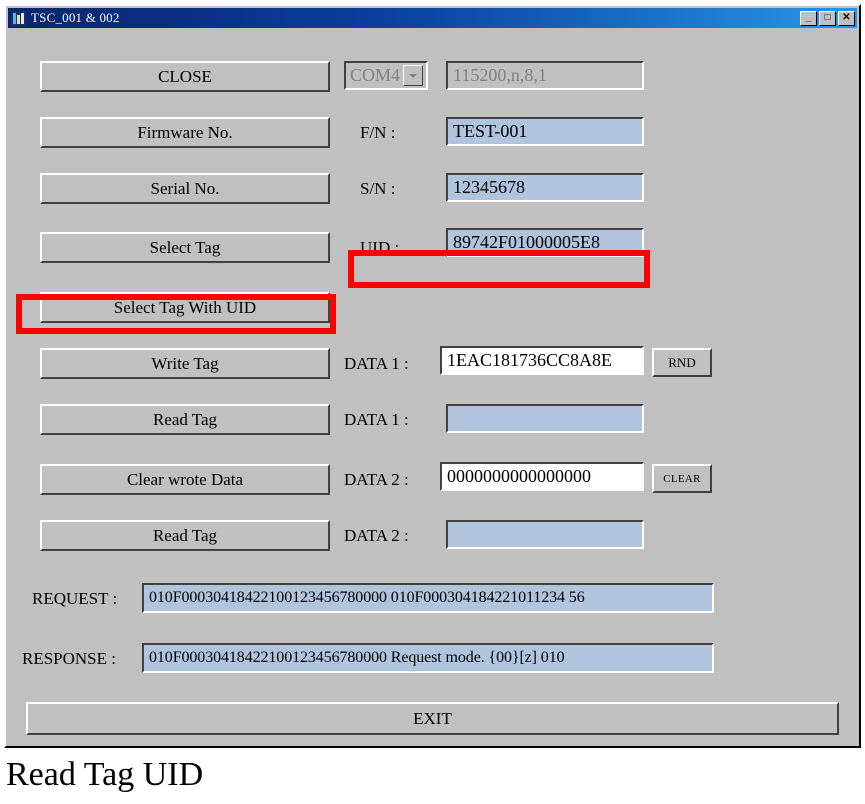  I want to click on response-label: RESPONSE :, so click(69, 658).